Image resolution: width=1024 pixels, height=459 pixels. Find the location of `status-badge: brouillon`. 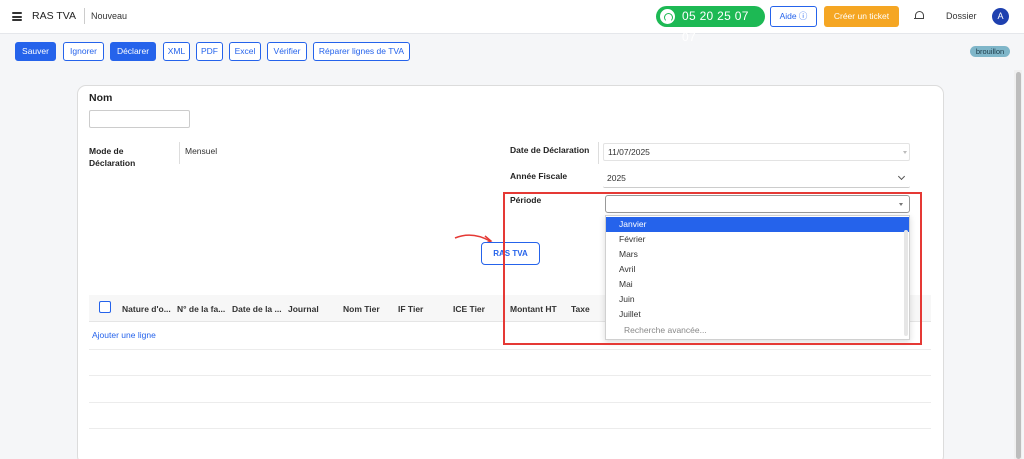

status-badge: brouillon is located at coordinates (990, 51).